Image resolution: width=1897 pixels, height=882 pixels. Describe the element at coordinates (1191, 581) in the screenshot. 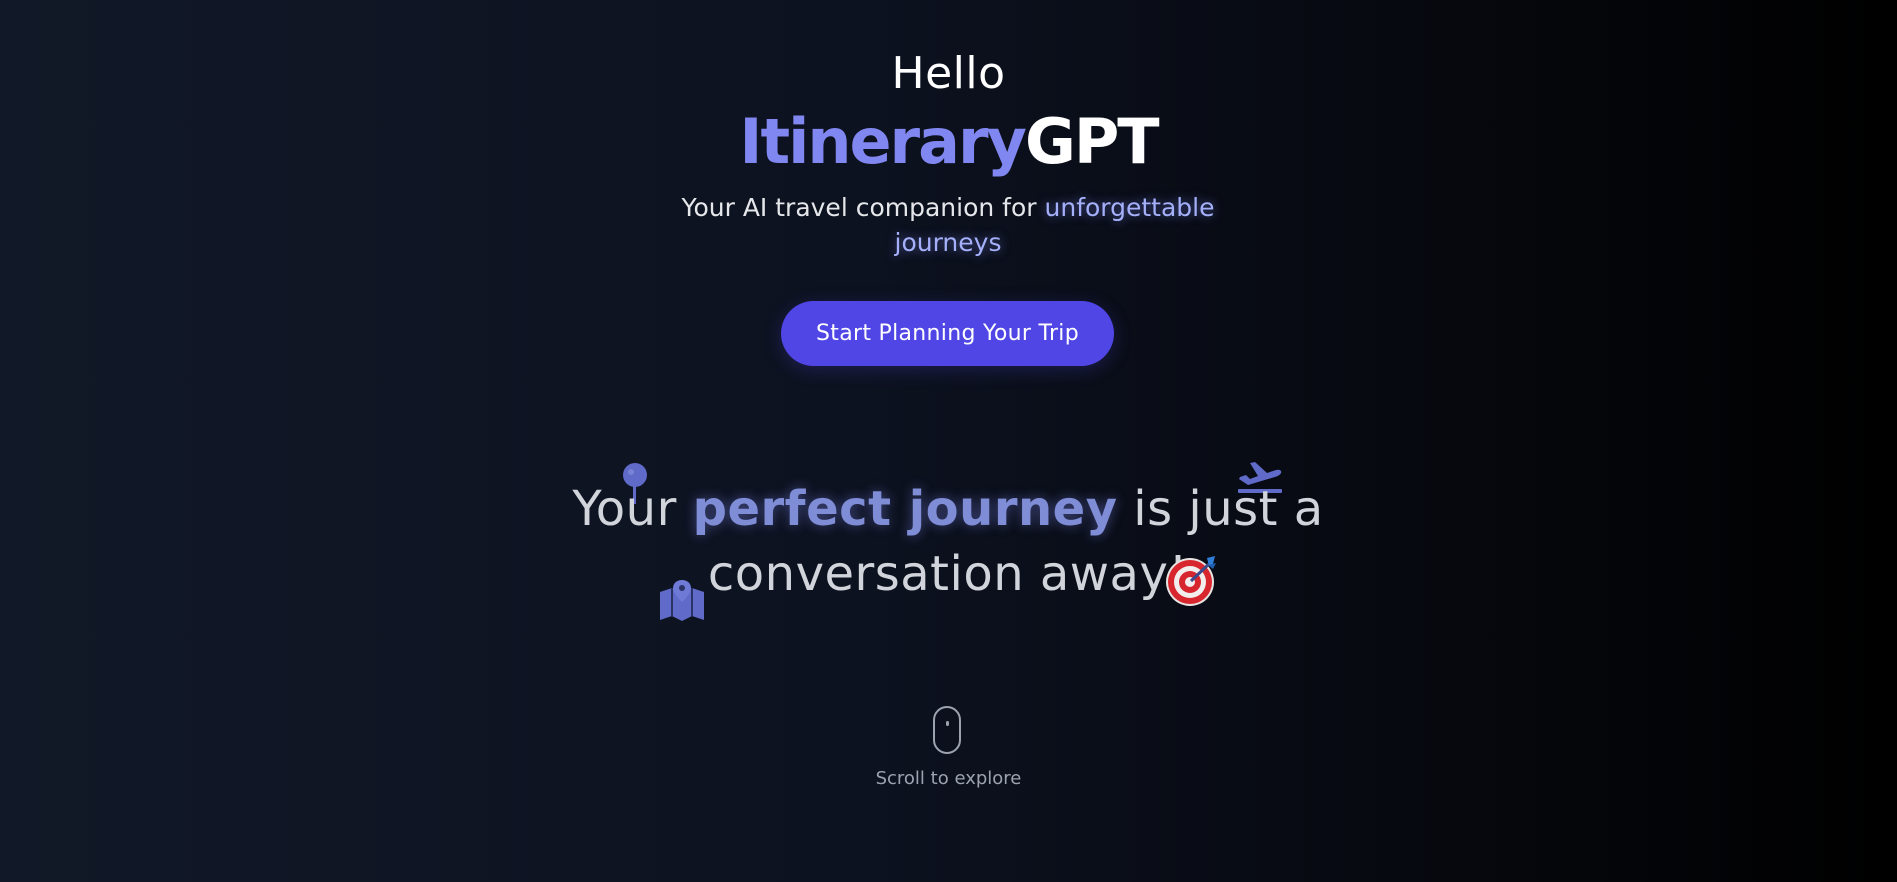

I see `target-icon` at that location.